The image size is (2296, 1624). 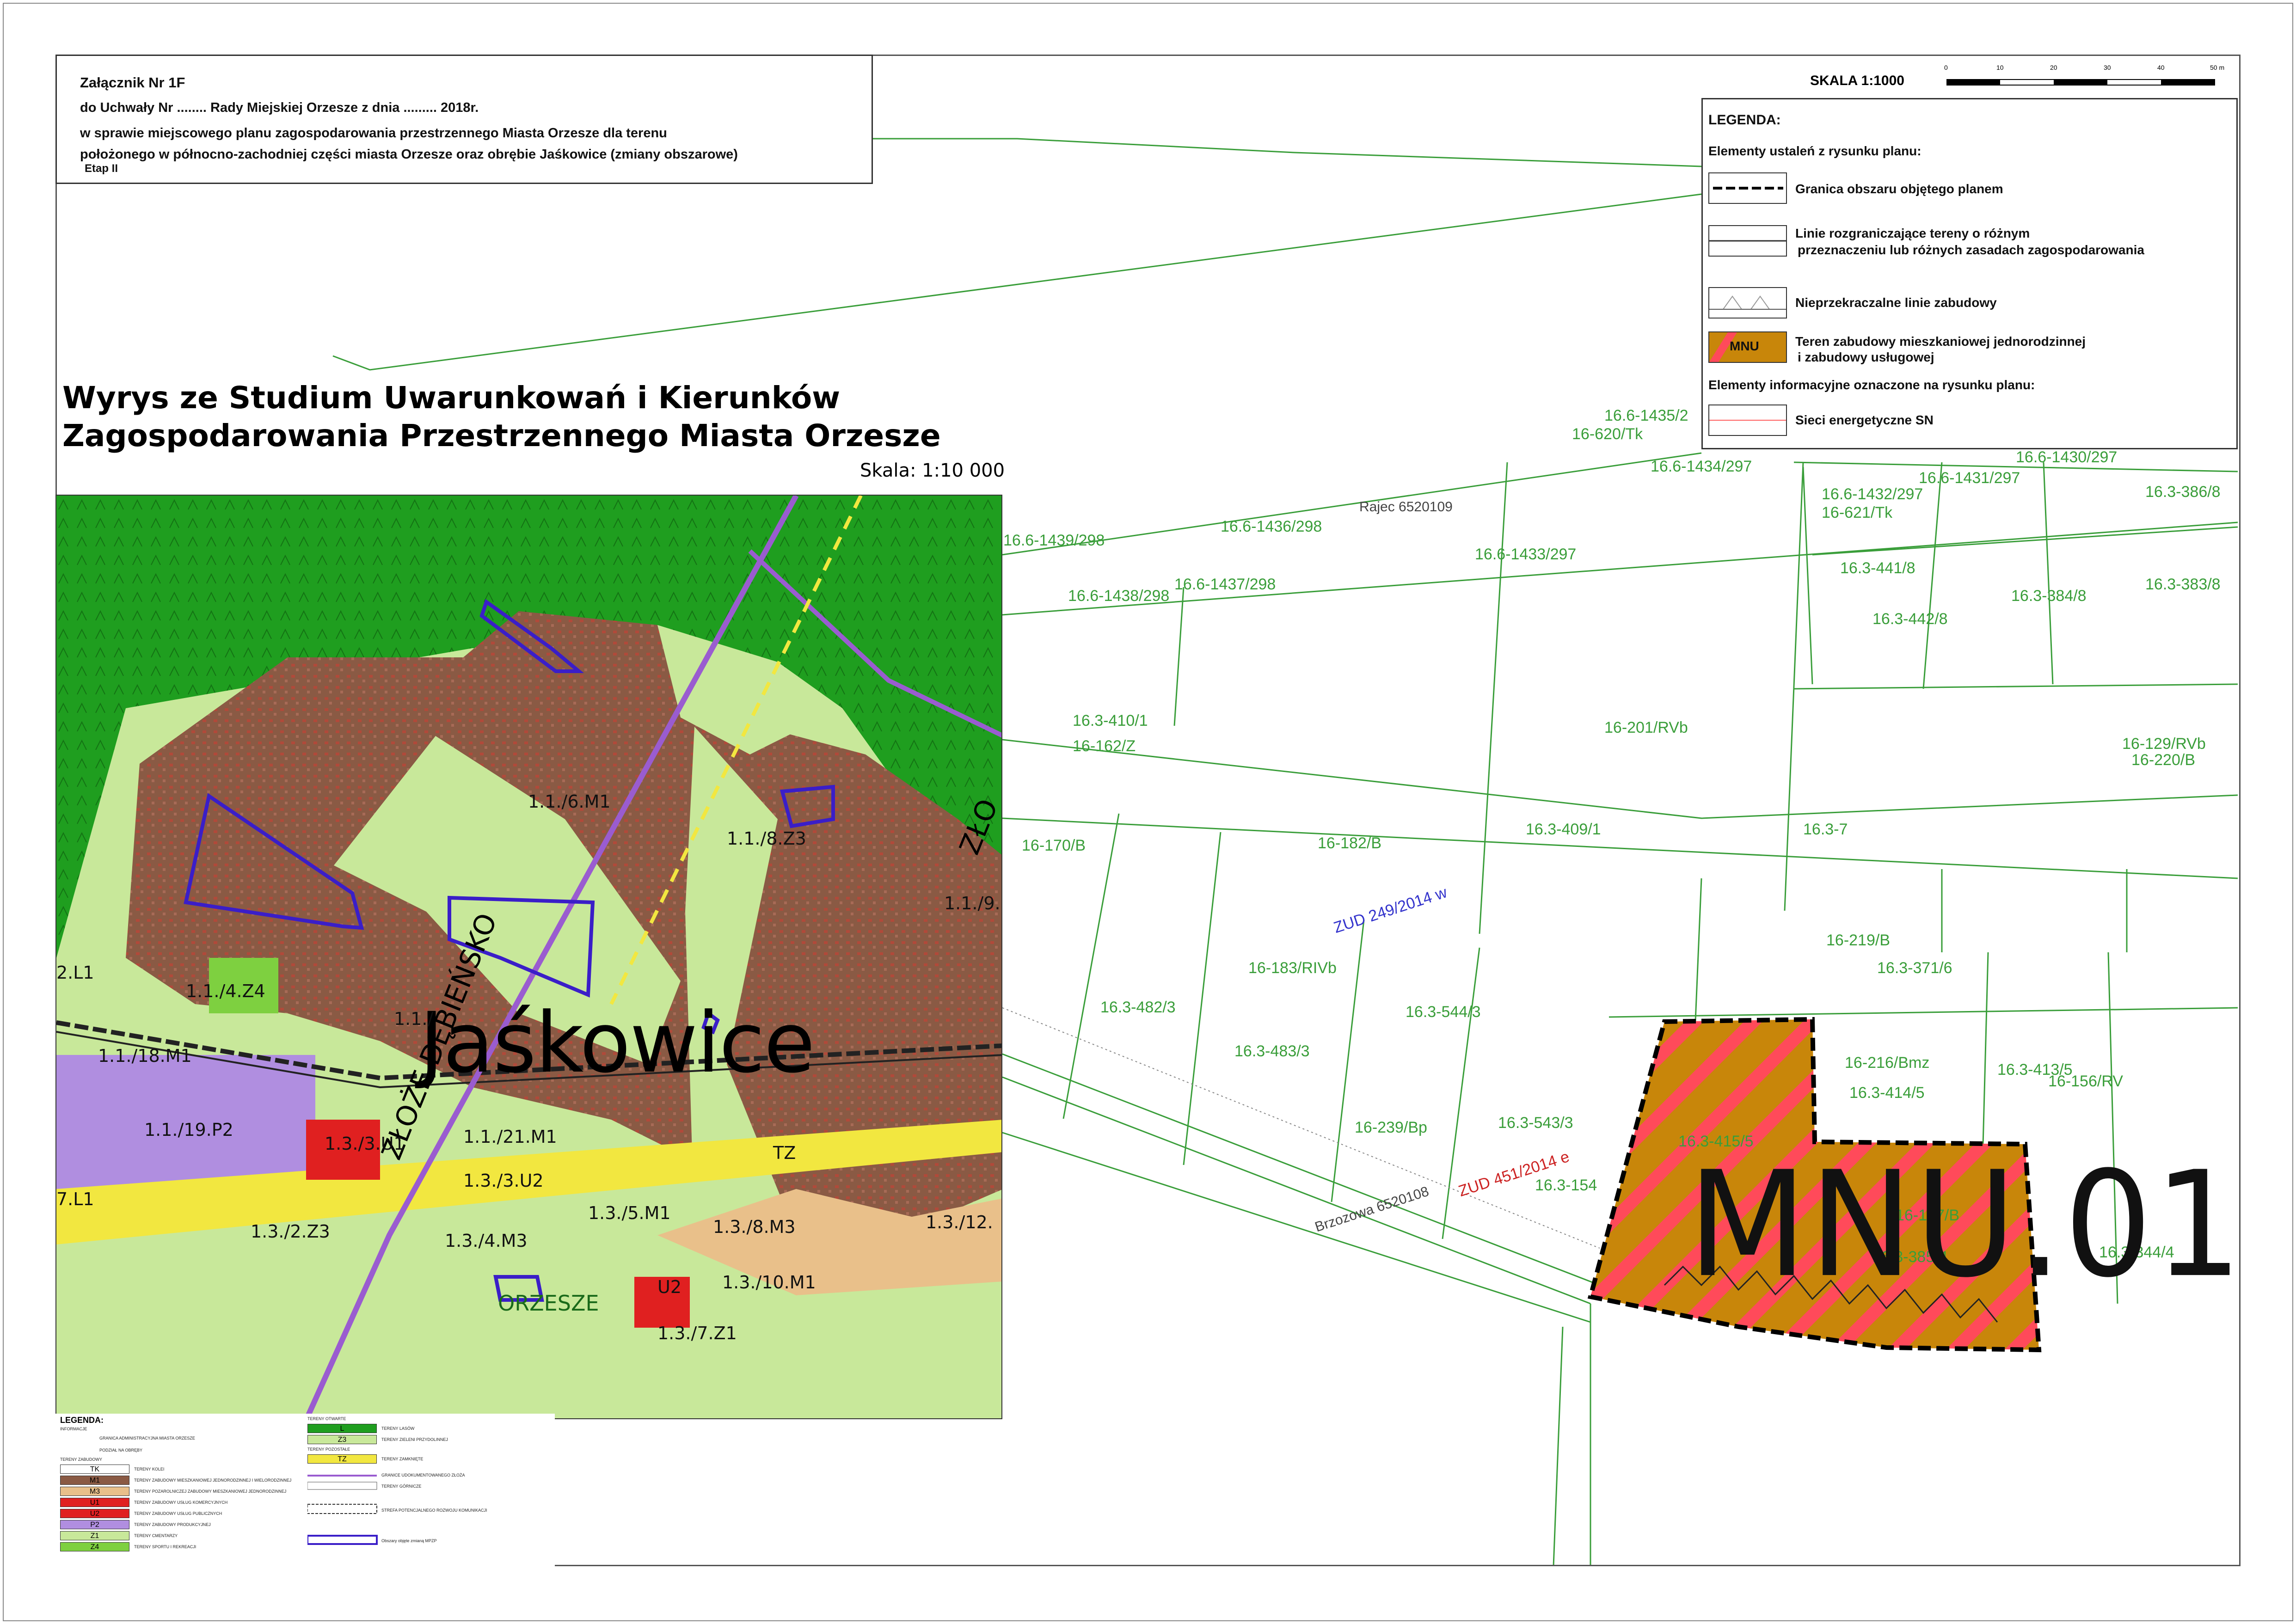 I want to click on legend-row-text: TERENY ZABUDOWY PRODUKCYJNEJ, so click(x=172, y=1524).